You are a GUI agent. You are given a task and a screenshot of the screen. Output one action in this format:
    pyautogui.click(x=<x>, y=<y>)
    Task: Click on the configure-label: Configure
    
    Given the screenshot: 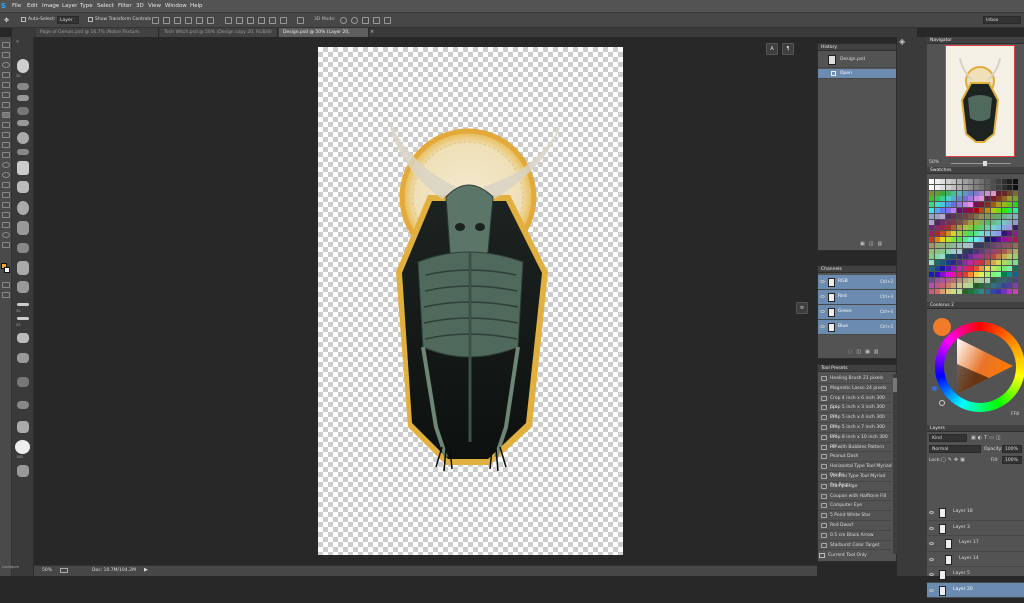 What is the action you would take?
    pyautogui.click(x=10, y=567)
    